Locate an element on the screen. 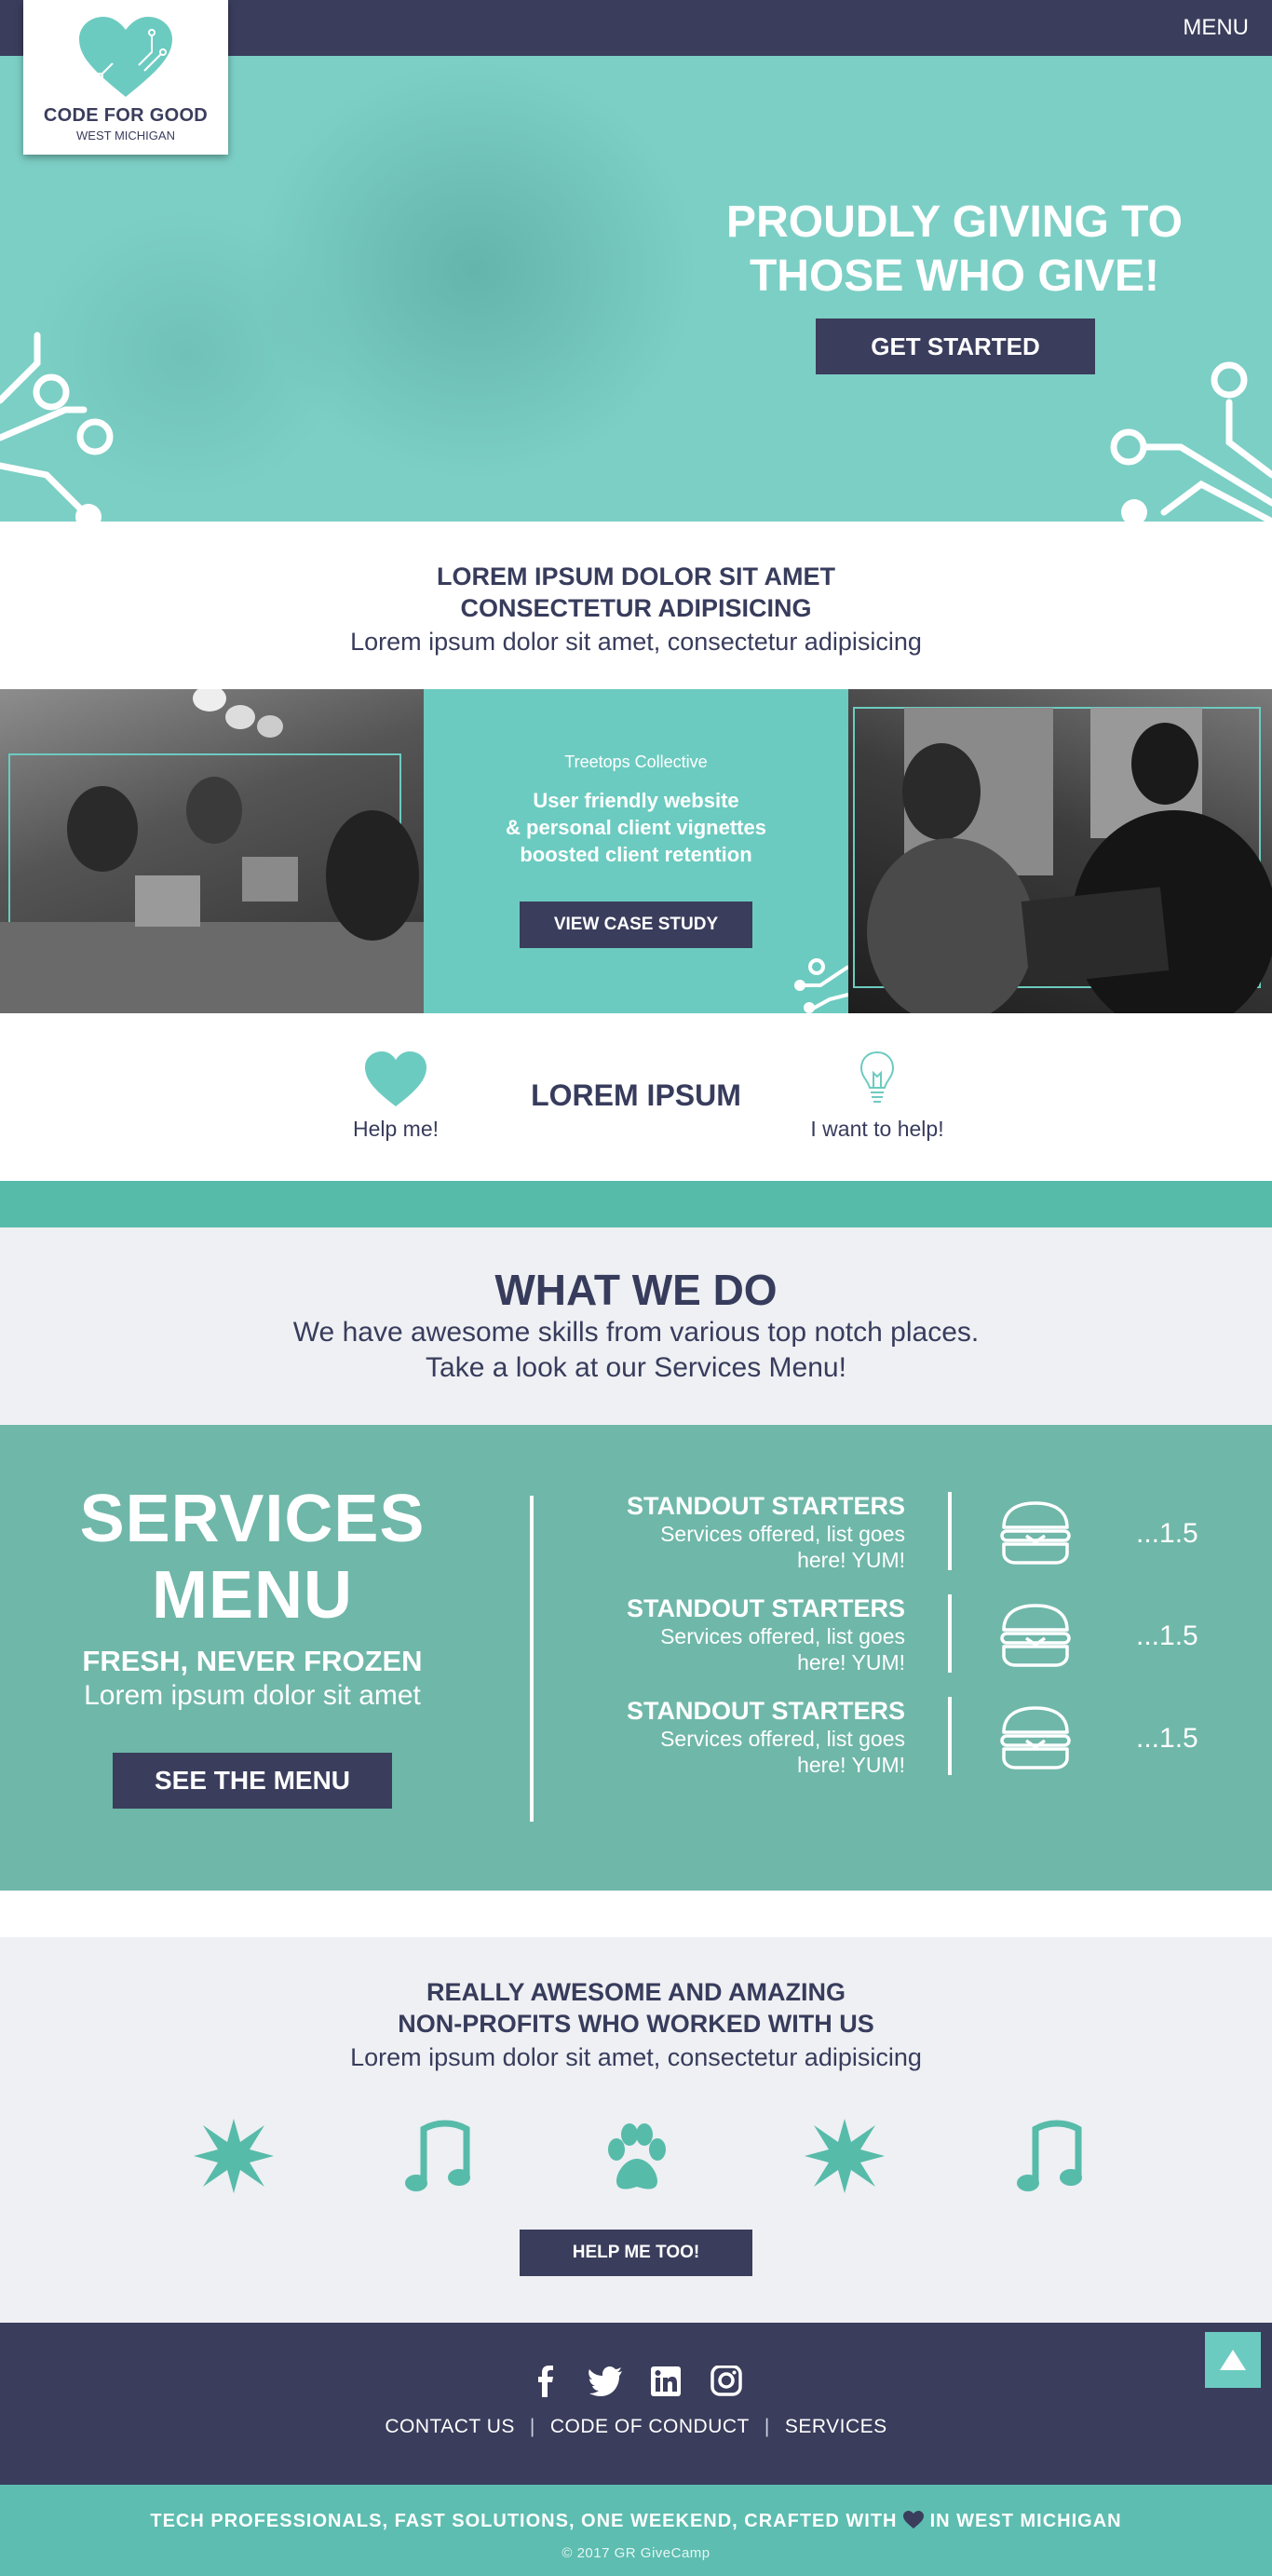 The image size is (1272, 2576). help-me-label: Help me! is located at coordinates (396, 1129).